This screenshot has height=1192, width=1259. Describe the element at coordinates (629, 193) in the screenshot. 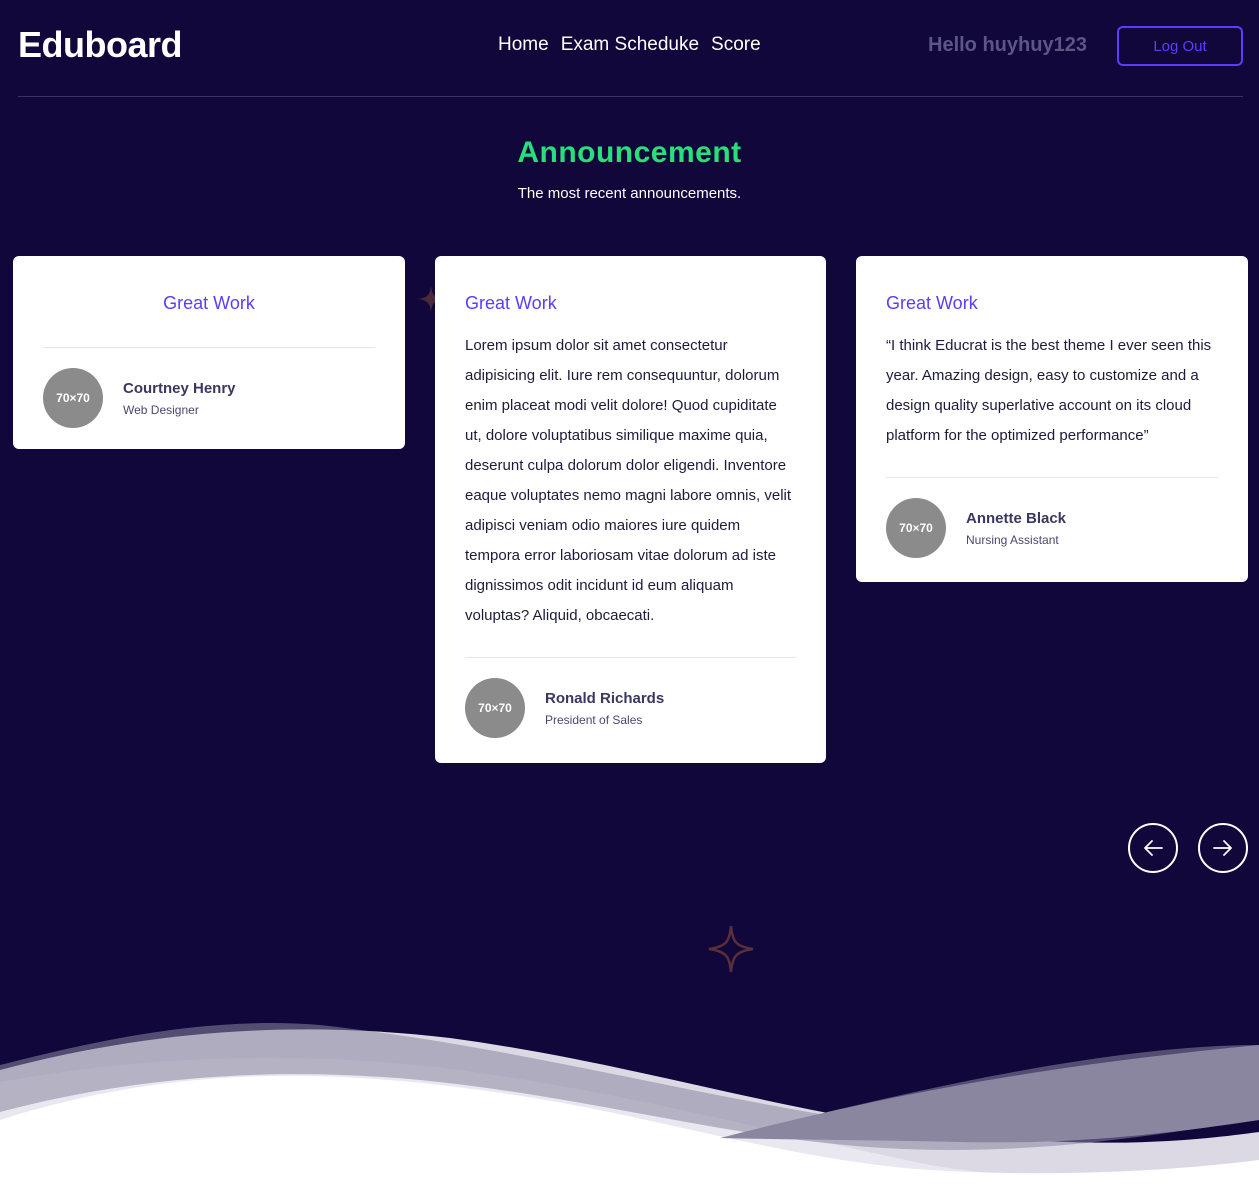

I see `section-subtitle: The most recent announcements.` at that location.